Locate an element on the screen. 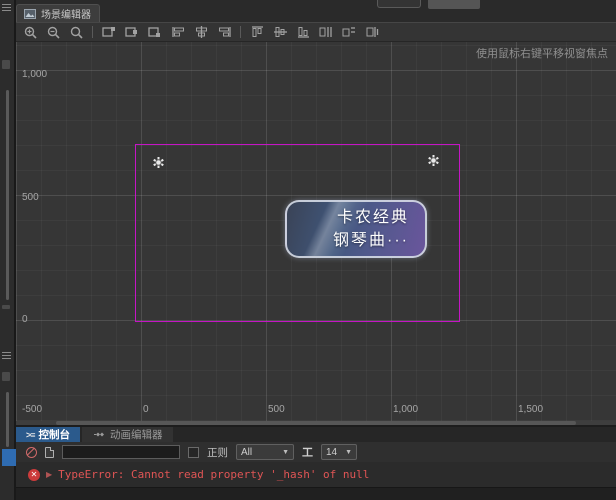 The image size is (616, 500). align-top-icon is located at coordinates (257, 32).